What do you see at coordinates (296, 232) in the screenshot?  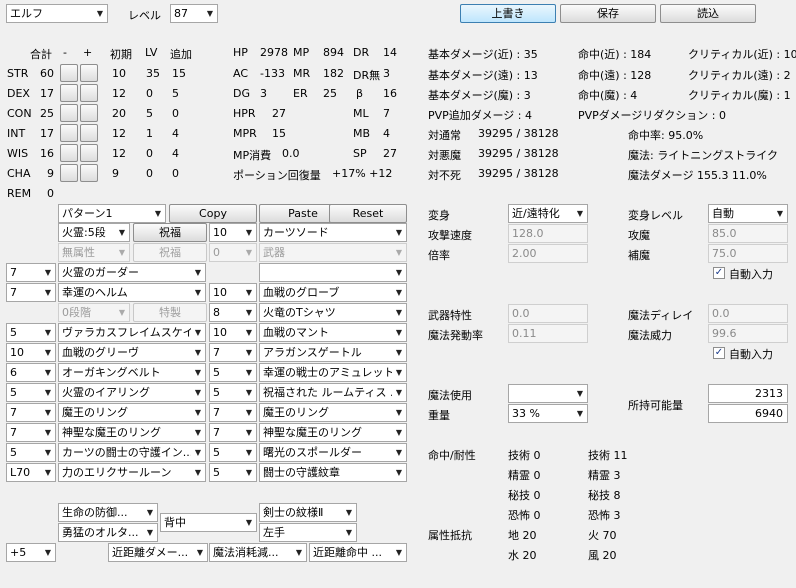 I see `weapon-value: カーツソード` at bounding box center [296, 232].